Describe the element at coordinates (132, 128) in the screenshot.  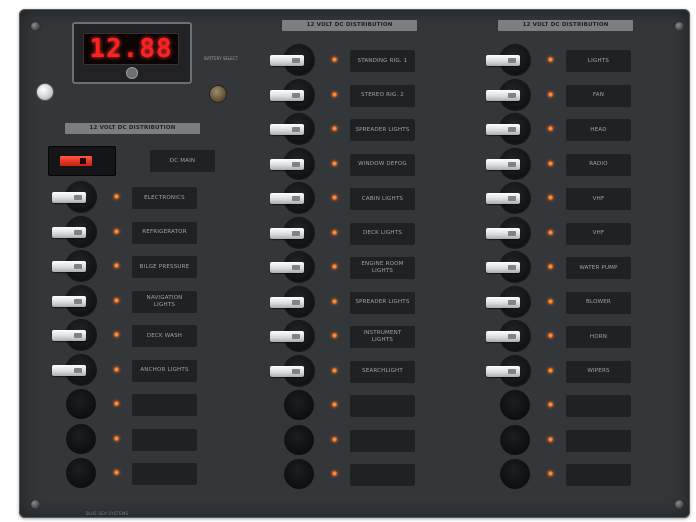
I see `left-section-label: 12 VOLT DC DISTRIBUTION` at that location.